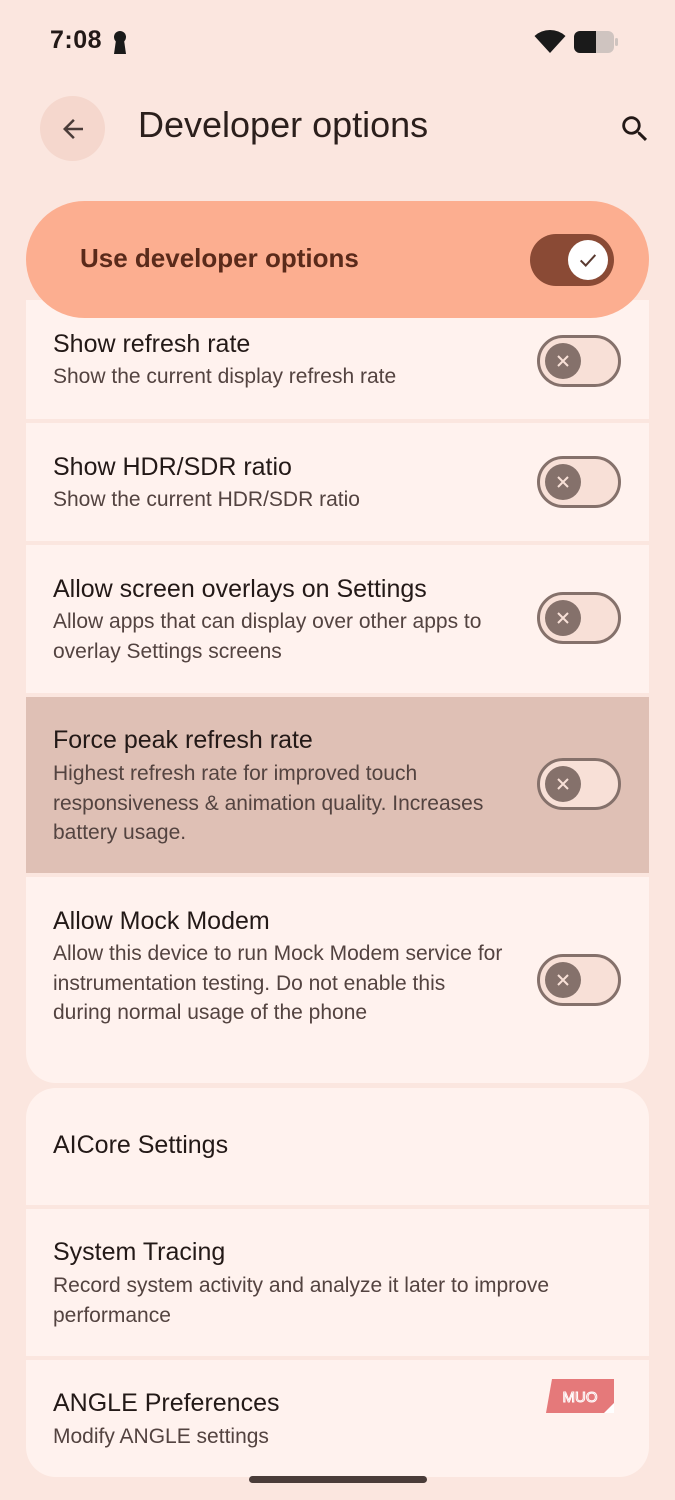 This screenshot has height=1500, width=675. Describe the element at coordinates (219, 258) in the screenshot. I see `master-toggle-label: Use developer options` at that location.